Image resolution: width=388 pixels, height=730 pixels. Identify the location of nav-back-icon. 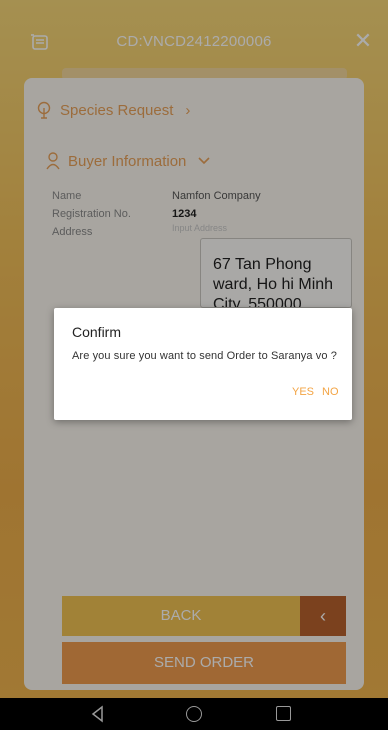
(98, 714).